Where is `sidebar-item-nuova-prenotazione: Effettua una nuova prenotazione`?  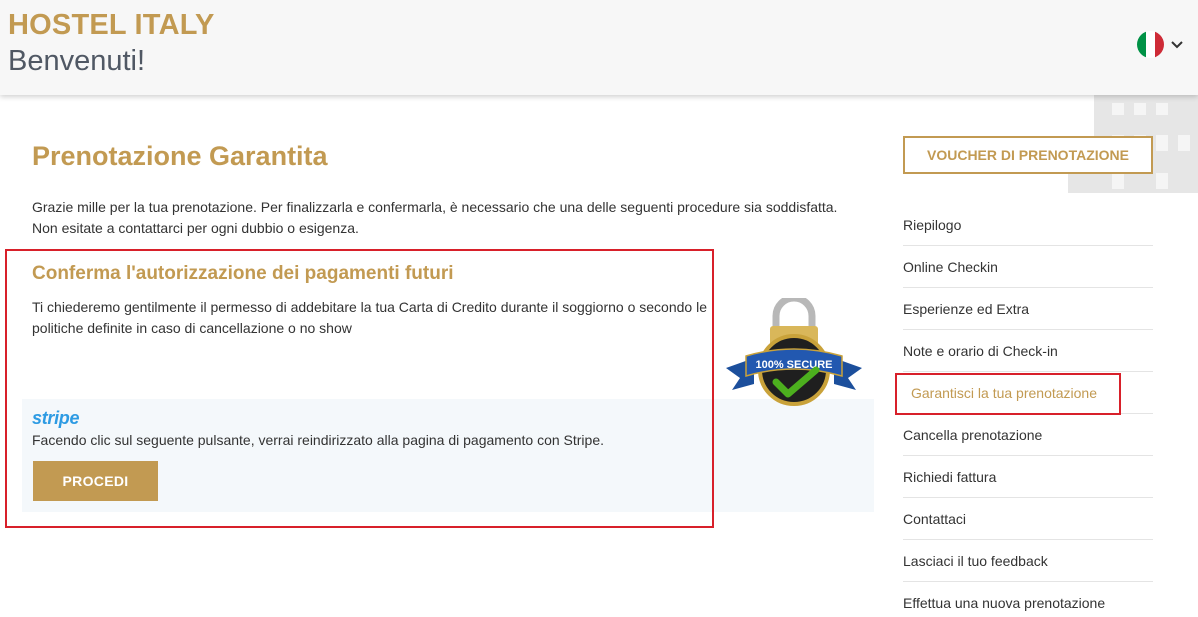
sidebar-item-nuova-prenotazione: Effettua una nuova prenotazione is located at coordinates (1028, 599).